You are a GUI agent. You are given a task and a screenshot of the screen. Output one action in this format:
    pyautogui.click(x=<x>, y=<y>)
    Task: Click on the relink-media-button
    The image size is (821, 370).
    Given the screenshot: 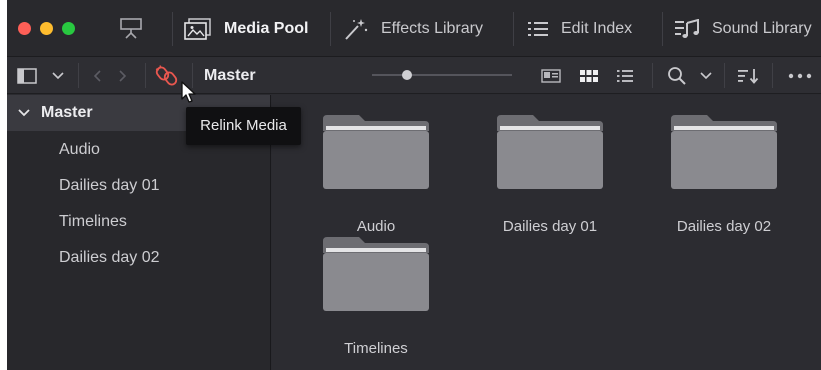 What is the action you would take?
    pyautogui.click(x=167, y=75)
    